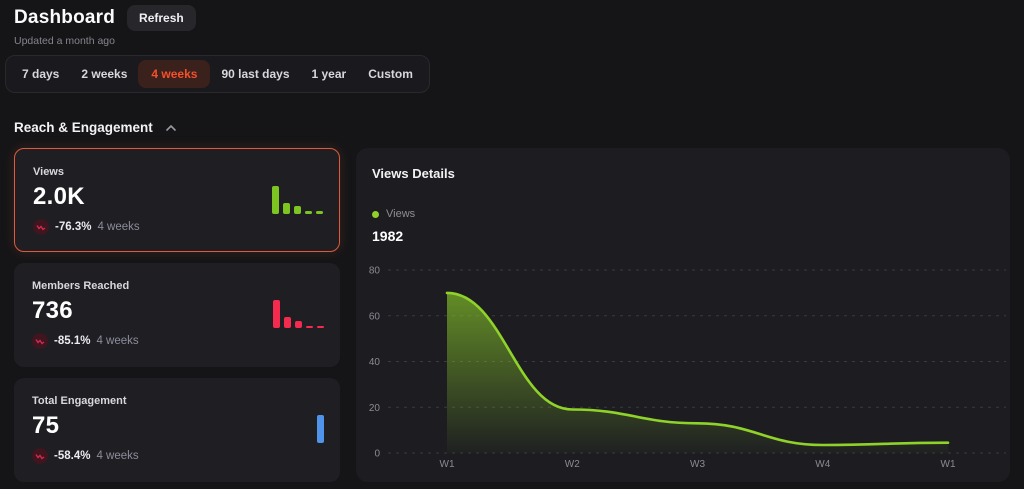  I want to click on tab-4-weeks: 4 weeks, so click(174, 74).